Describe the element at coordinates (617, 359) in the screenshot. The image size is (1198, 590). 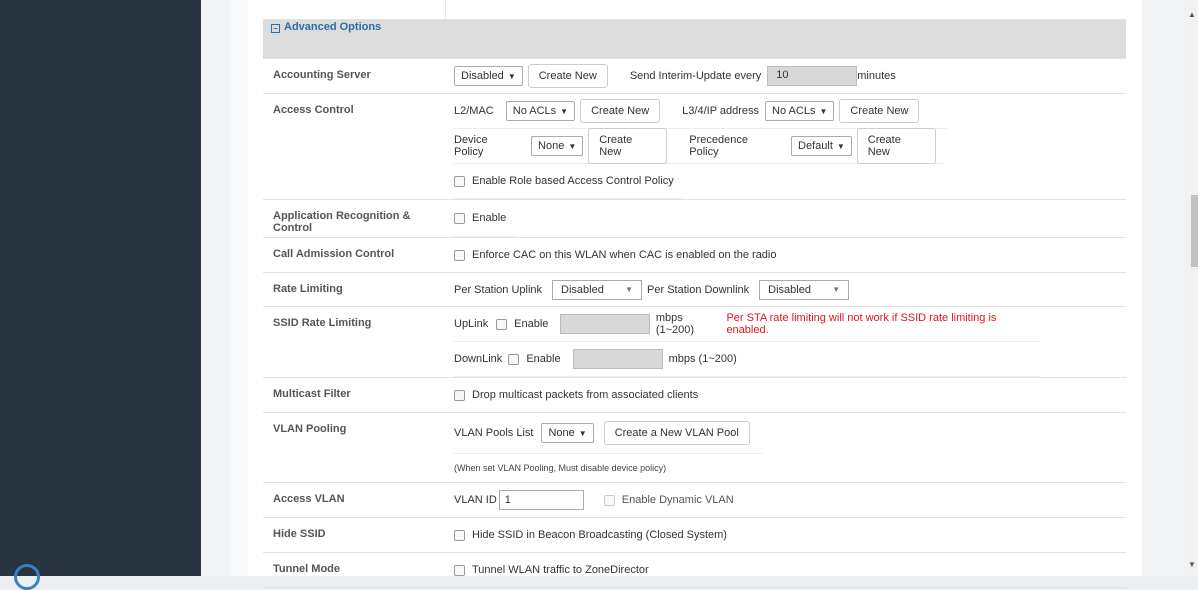
I see `downlink-rate-input` at that location.